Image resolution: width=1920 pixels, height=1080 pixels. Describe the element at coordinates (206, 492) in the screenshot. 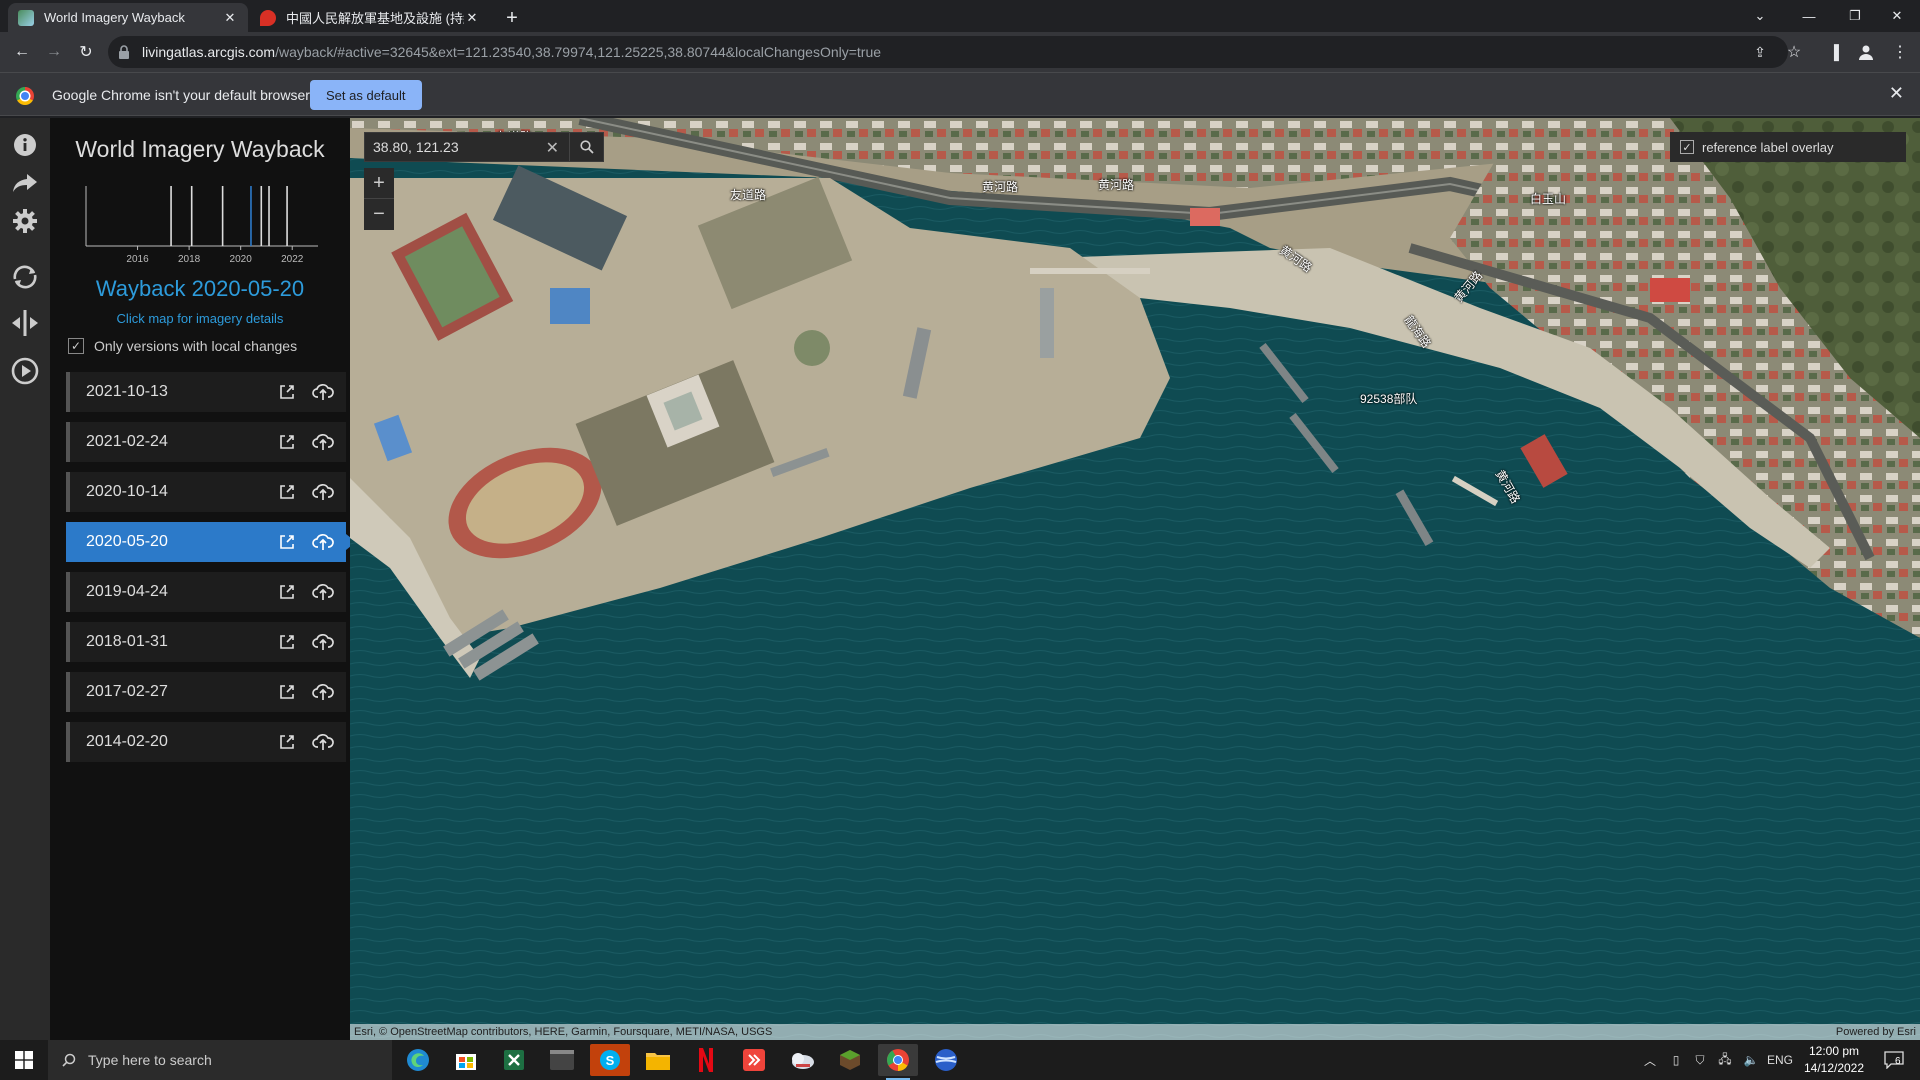

I see `version-row-2020-10-14: 2020-10-14` at that location.